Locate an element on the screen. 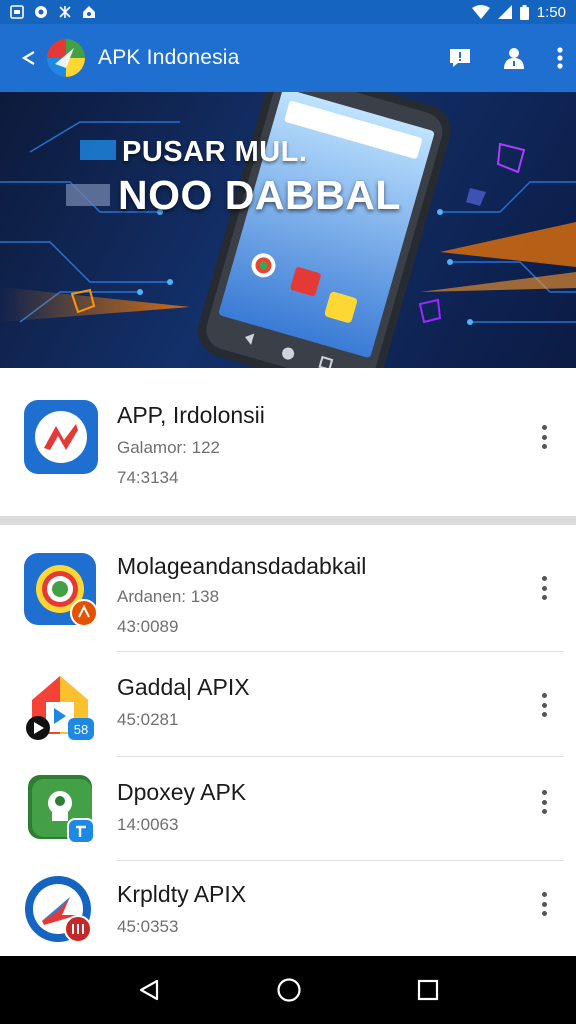 The width and height of the screenshot is (576, 1024). app-name: Molageandansdadabkail is located at coordinates (242, 566).